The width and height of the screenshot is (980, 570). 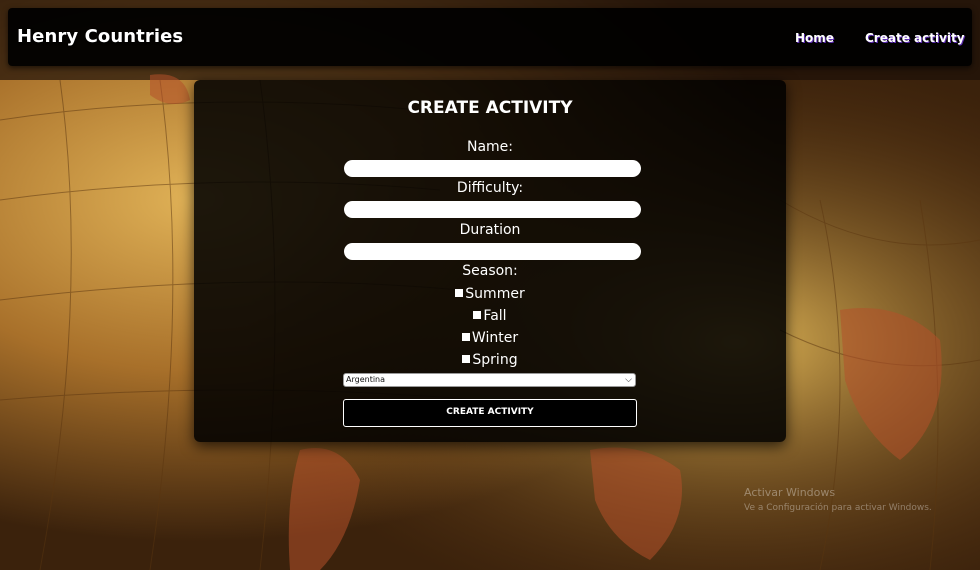 I want to click on season-option-spring: Spring, so click(x=490, y=360).